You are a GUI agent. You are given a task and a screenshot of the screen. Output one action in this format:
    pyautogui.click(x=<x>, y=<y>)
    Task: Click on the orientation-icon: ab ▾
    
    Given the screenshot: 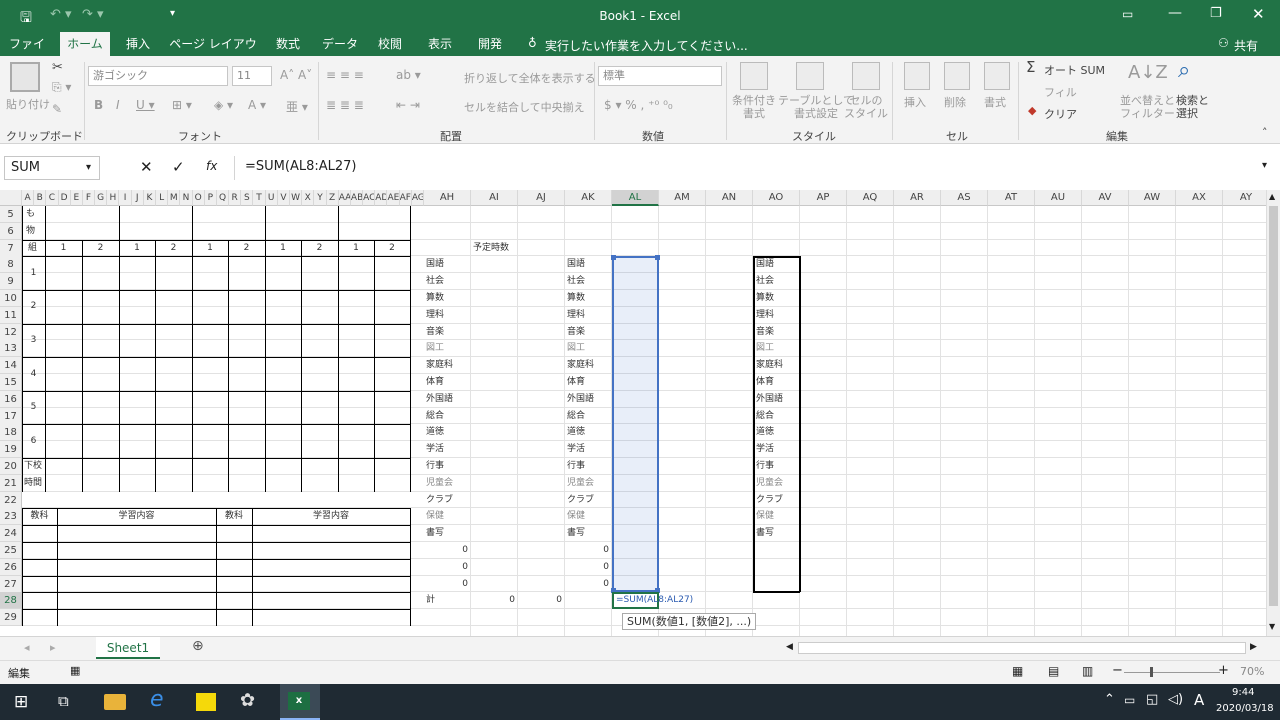 What is the action you would take?
    pyautogui.click(x=408, y=75)
    